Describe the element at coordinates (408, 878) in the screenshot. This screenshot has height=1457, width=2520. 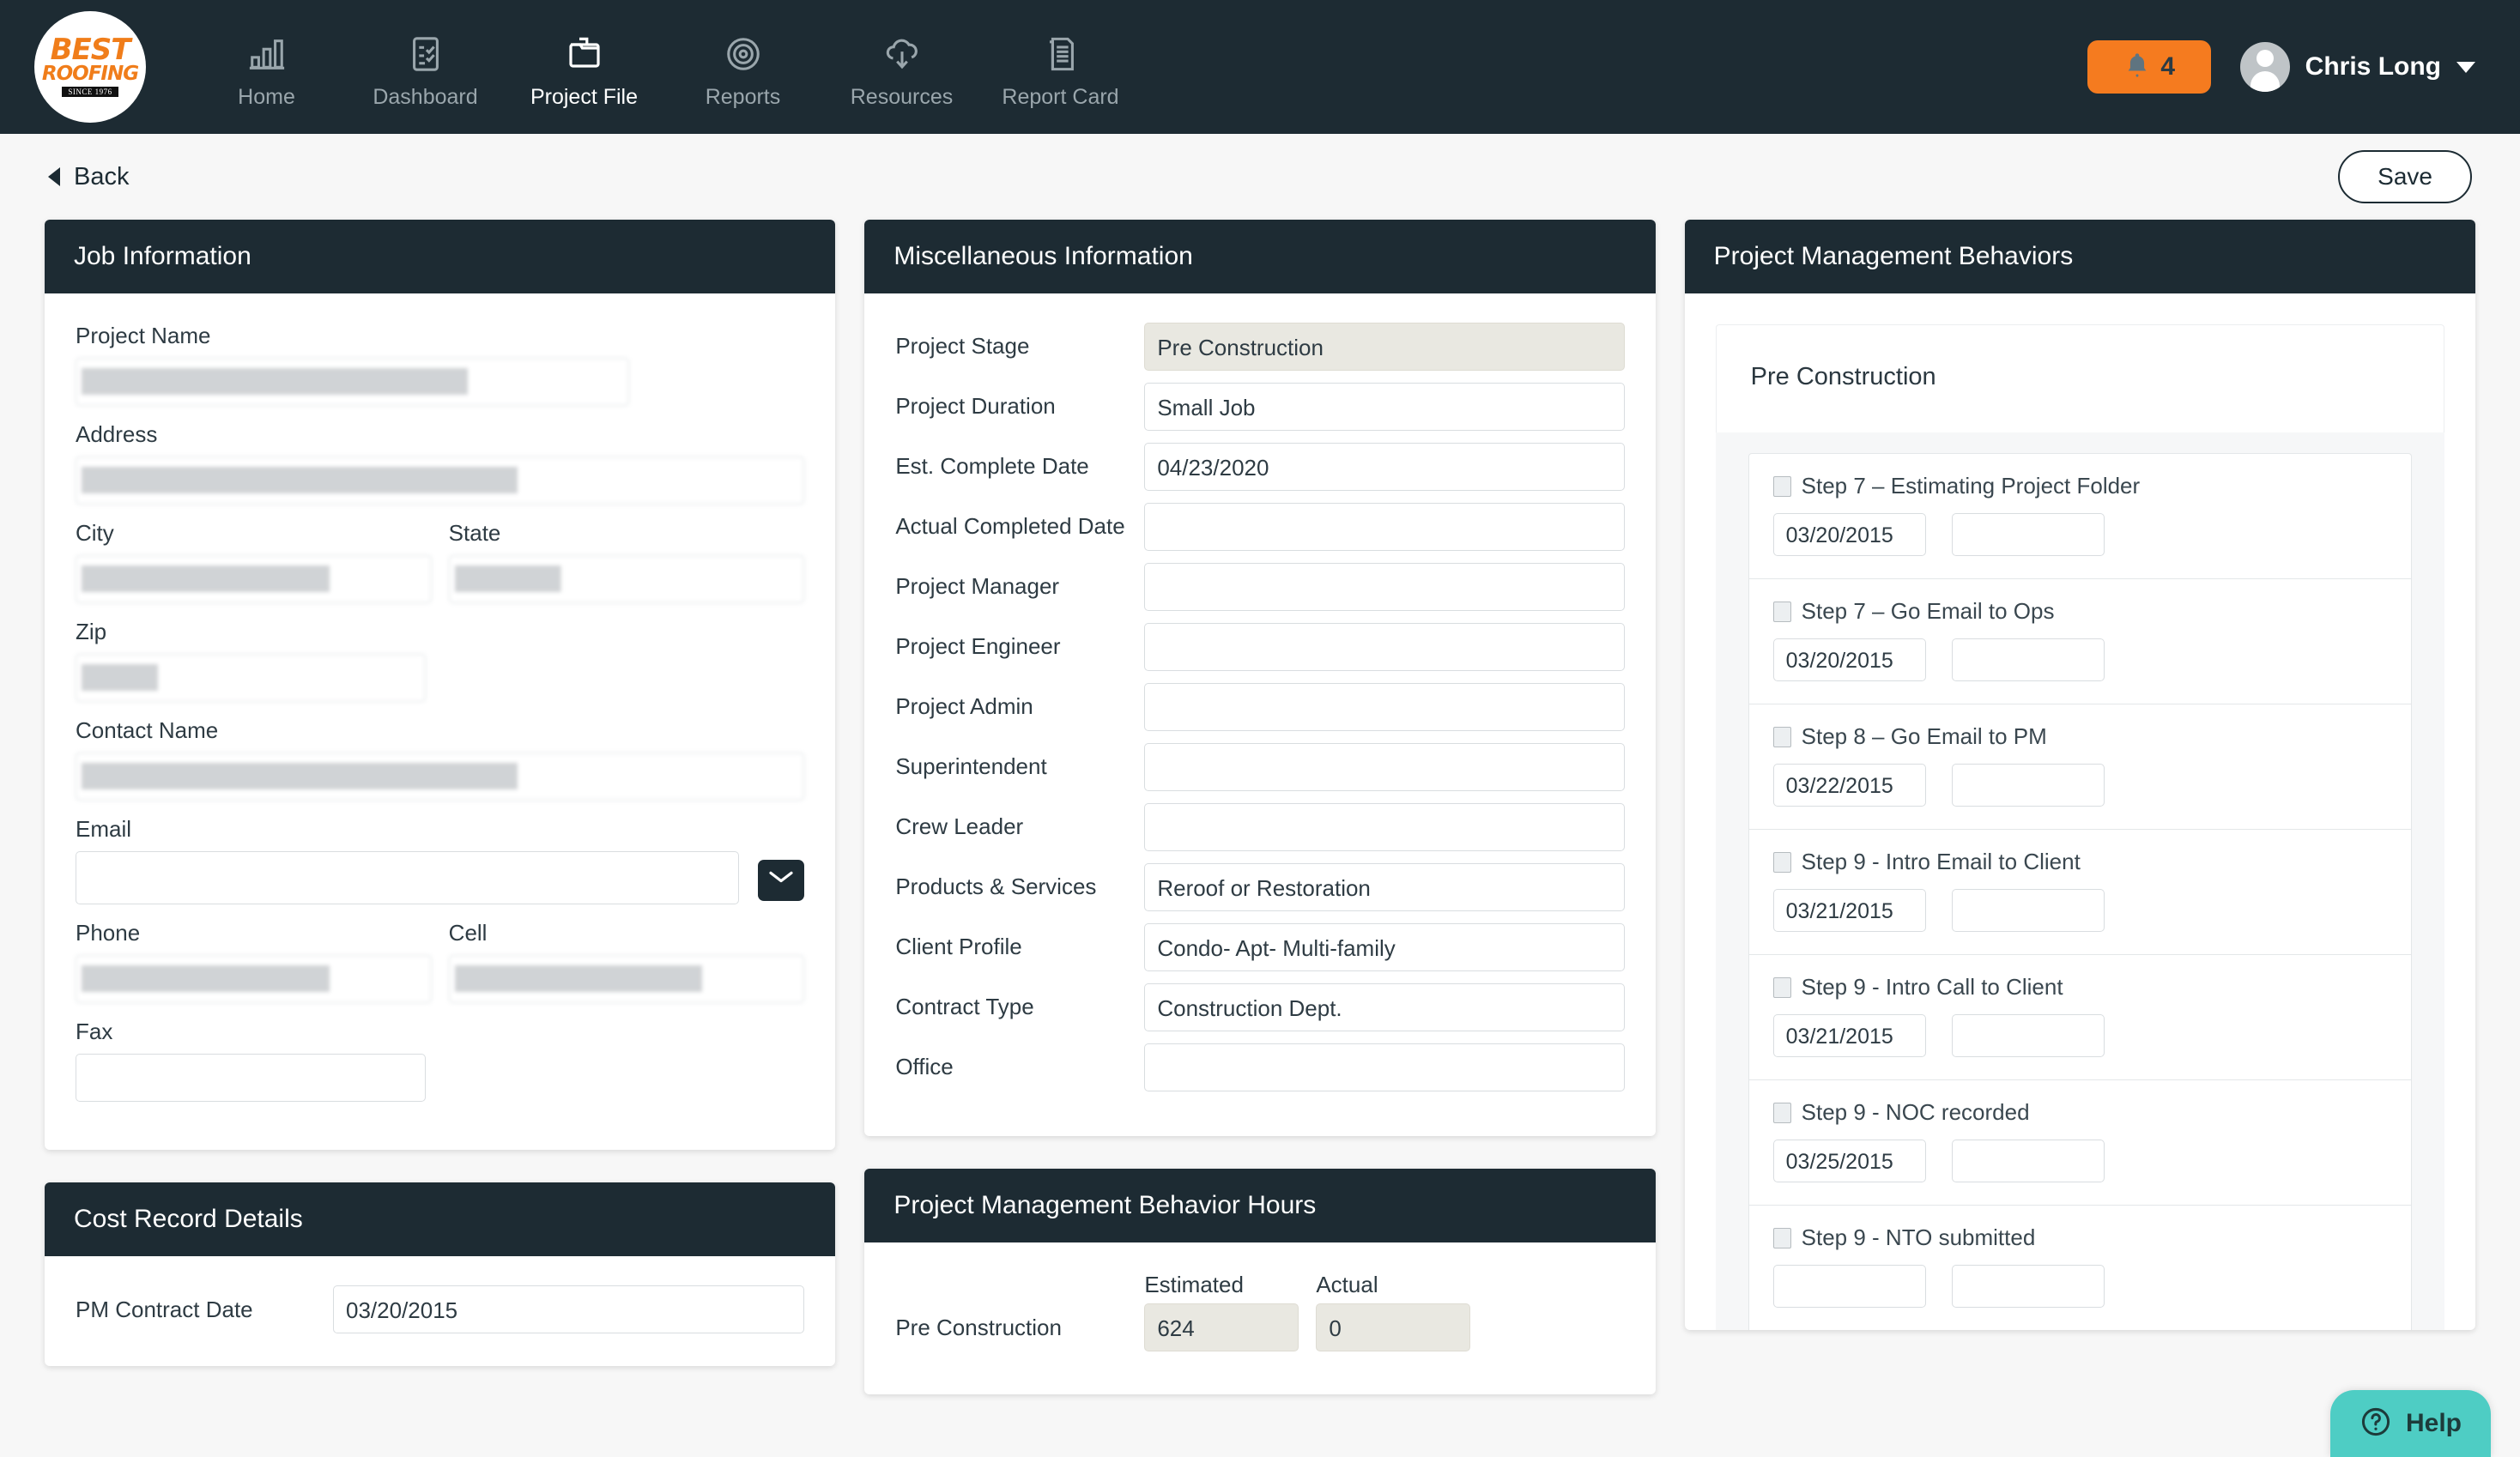
I see `email-input` at that location.